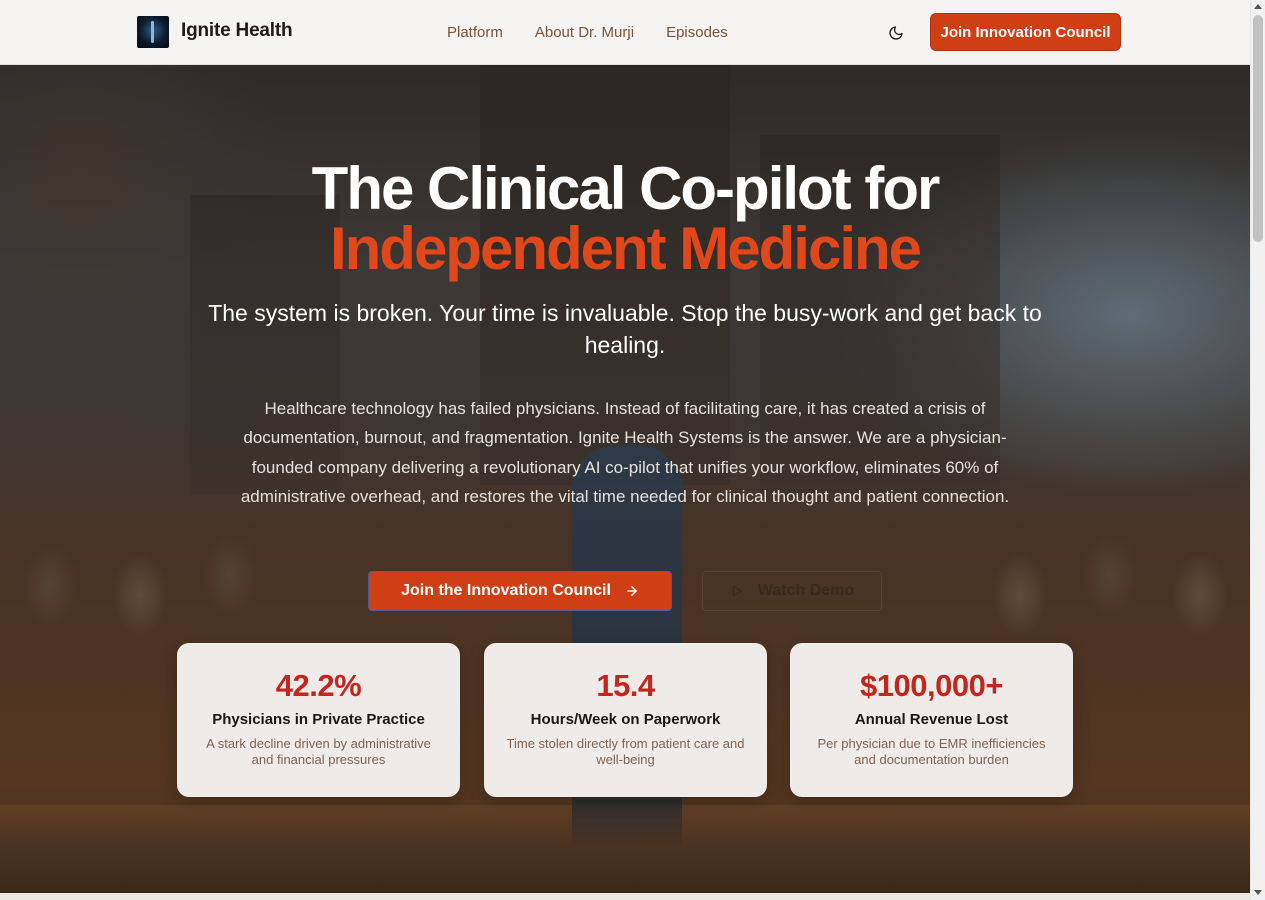  I want to click on stat-label: Physicians in Private Practice, so click(318, 719).